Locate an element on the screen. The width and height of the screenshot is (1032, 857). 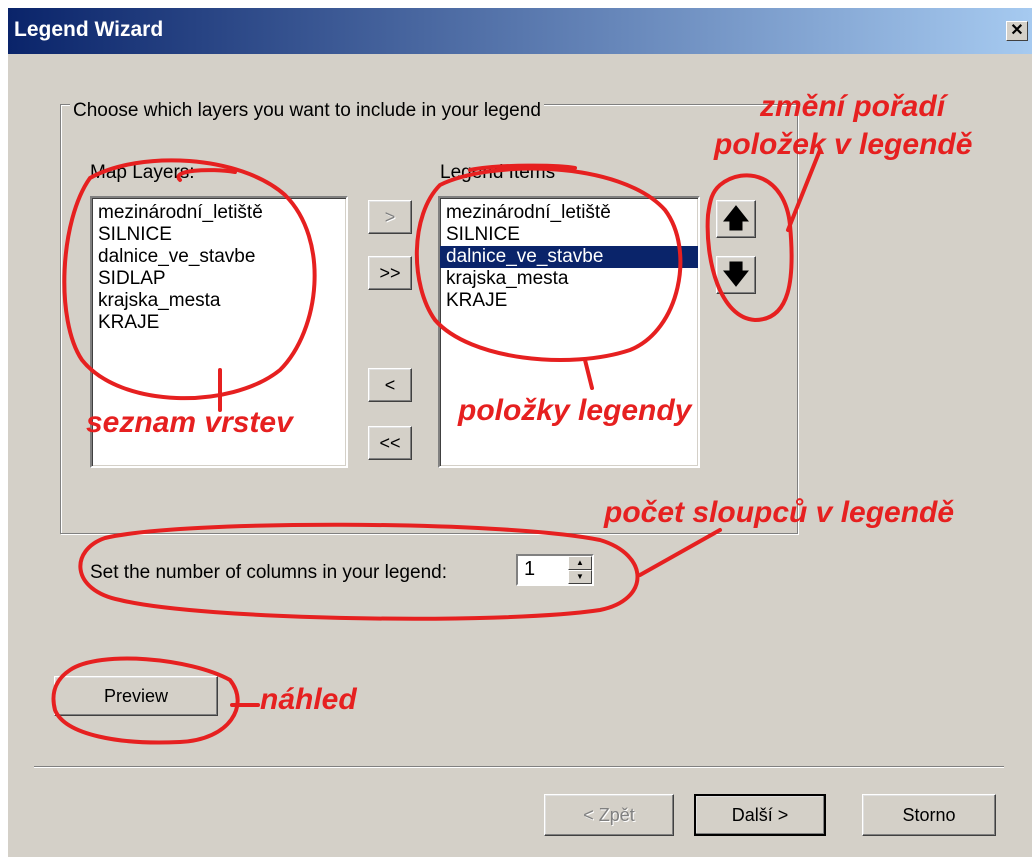
legend-items-label: Legend Items is located at coordinates (498, 172).